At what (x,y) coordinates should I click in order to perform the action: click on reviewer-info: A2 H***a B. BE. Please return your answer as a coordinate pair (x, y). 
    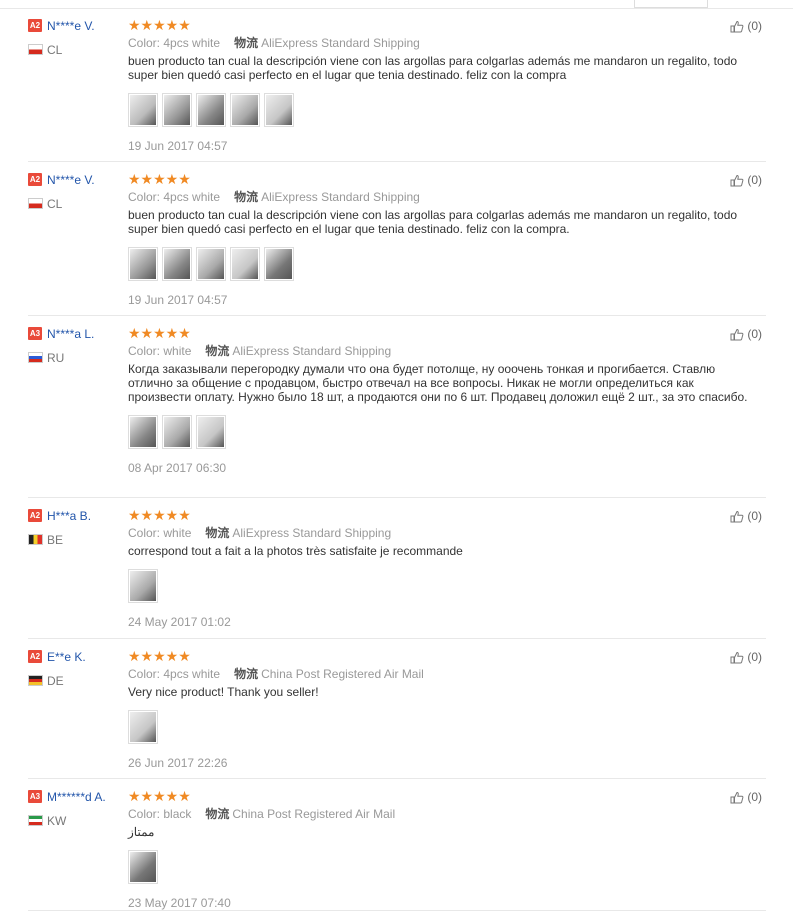
    Looking at the image, I should click on (77, 527).